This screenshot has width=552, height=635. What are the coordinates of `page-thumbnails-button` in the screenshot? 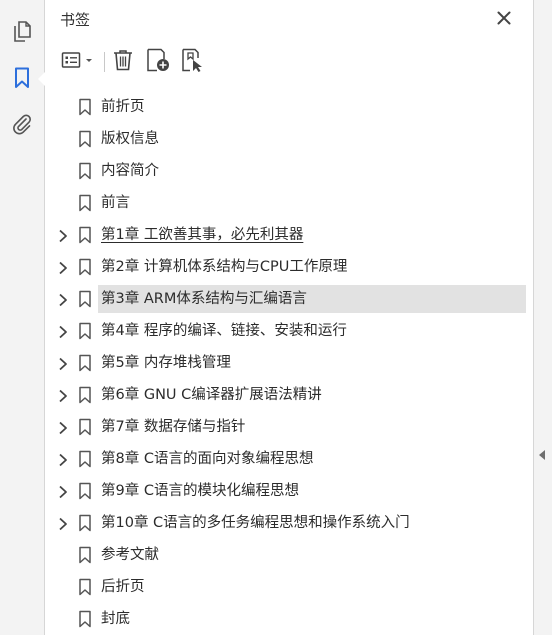 It's located at (22, 34).